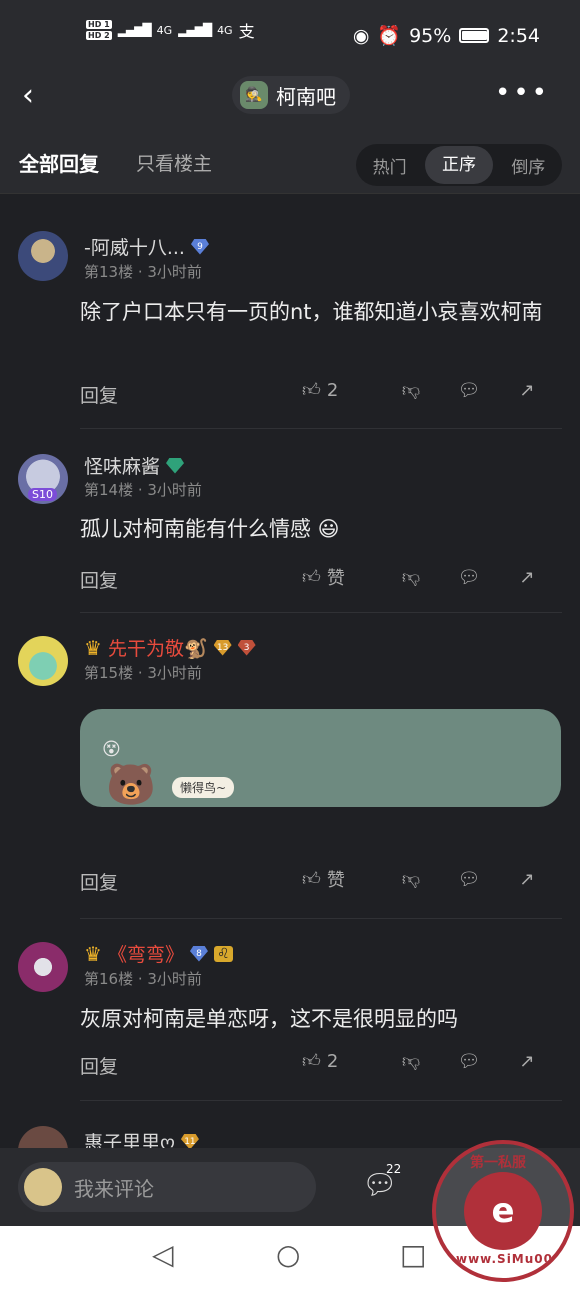 This screenshot has width=580, height=1289. I want to click on reply-tab-bar: 全部回复 只看楼主 热门 正序 倒序, so click(290, 158).